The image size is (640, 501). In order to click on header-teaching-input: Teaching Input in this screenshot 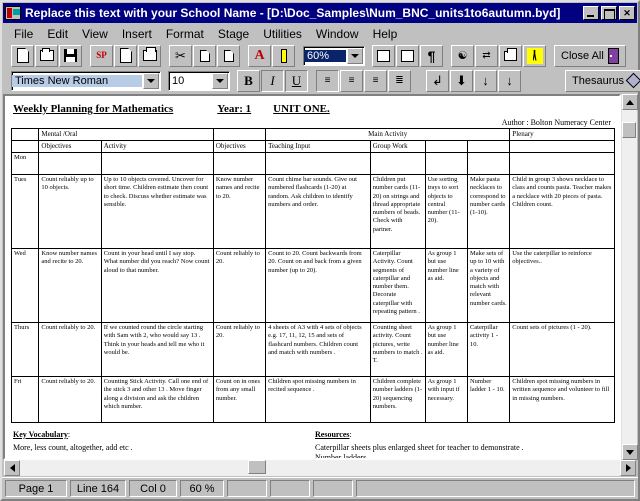, I will do `click(318, 146)`.